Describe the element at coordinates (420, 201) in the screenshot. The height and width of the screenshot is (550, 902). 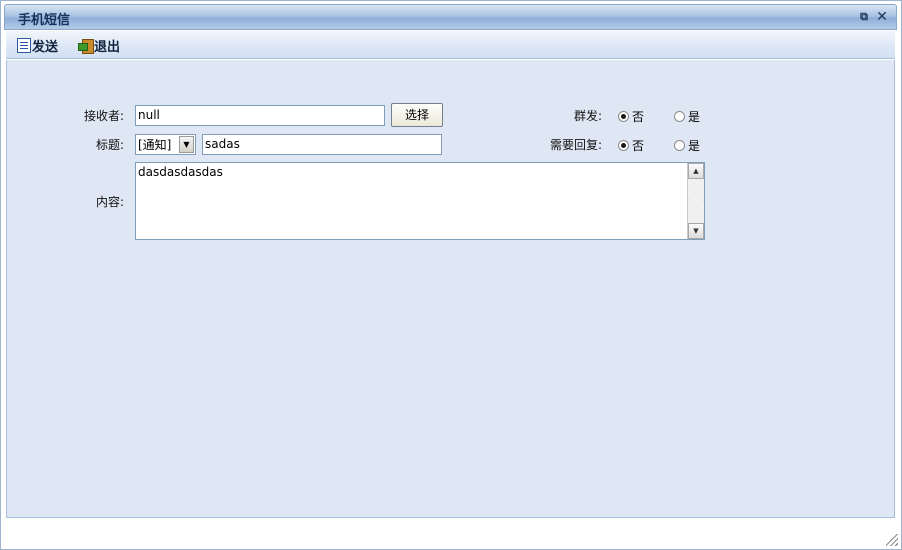
I see `content-textarea: dasdasdasdas ▲ ▼` at that location.